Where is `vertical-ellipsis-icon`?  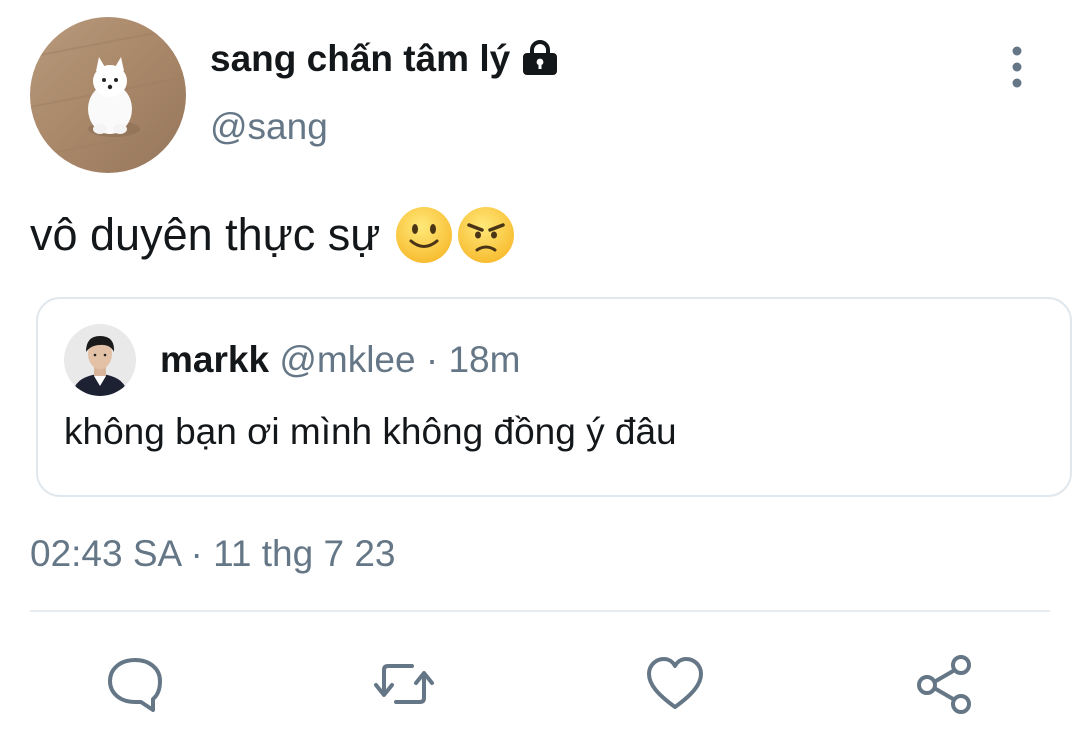 vertical-ellipsis-icon is located at coordinates (1017, 67).